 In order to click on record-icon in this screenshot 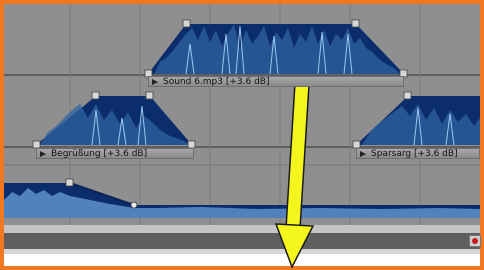, I will do `click(475, 241)`.